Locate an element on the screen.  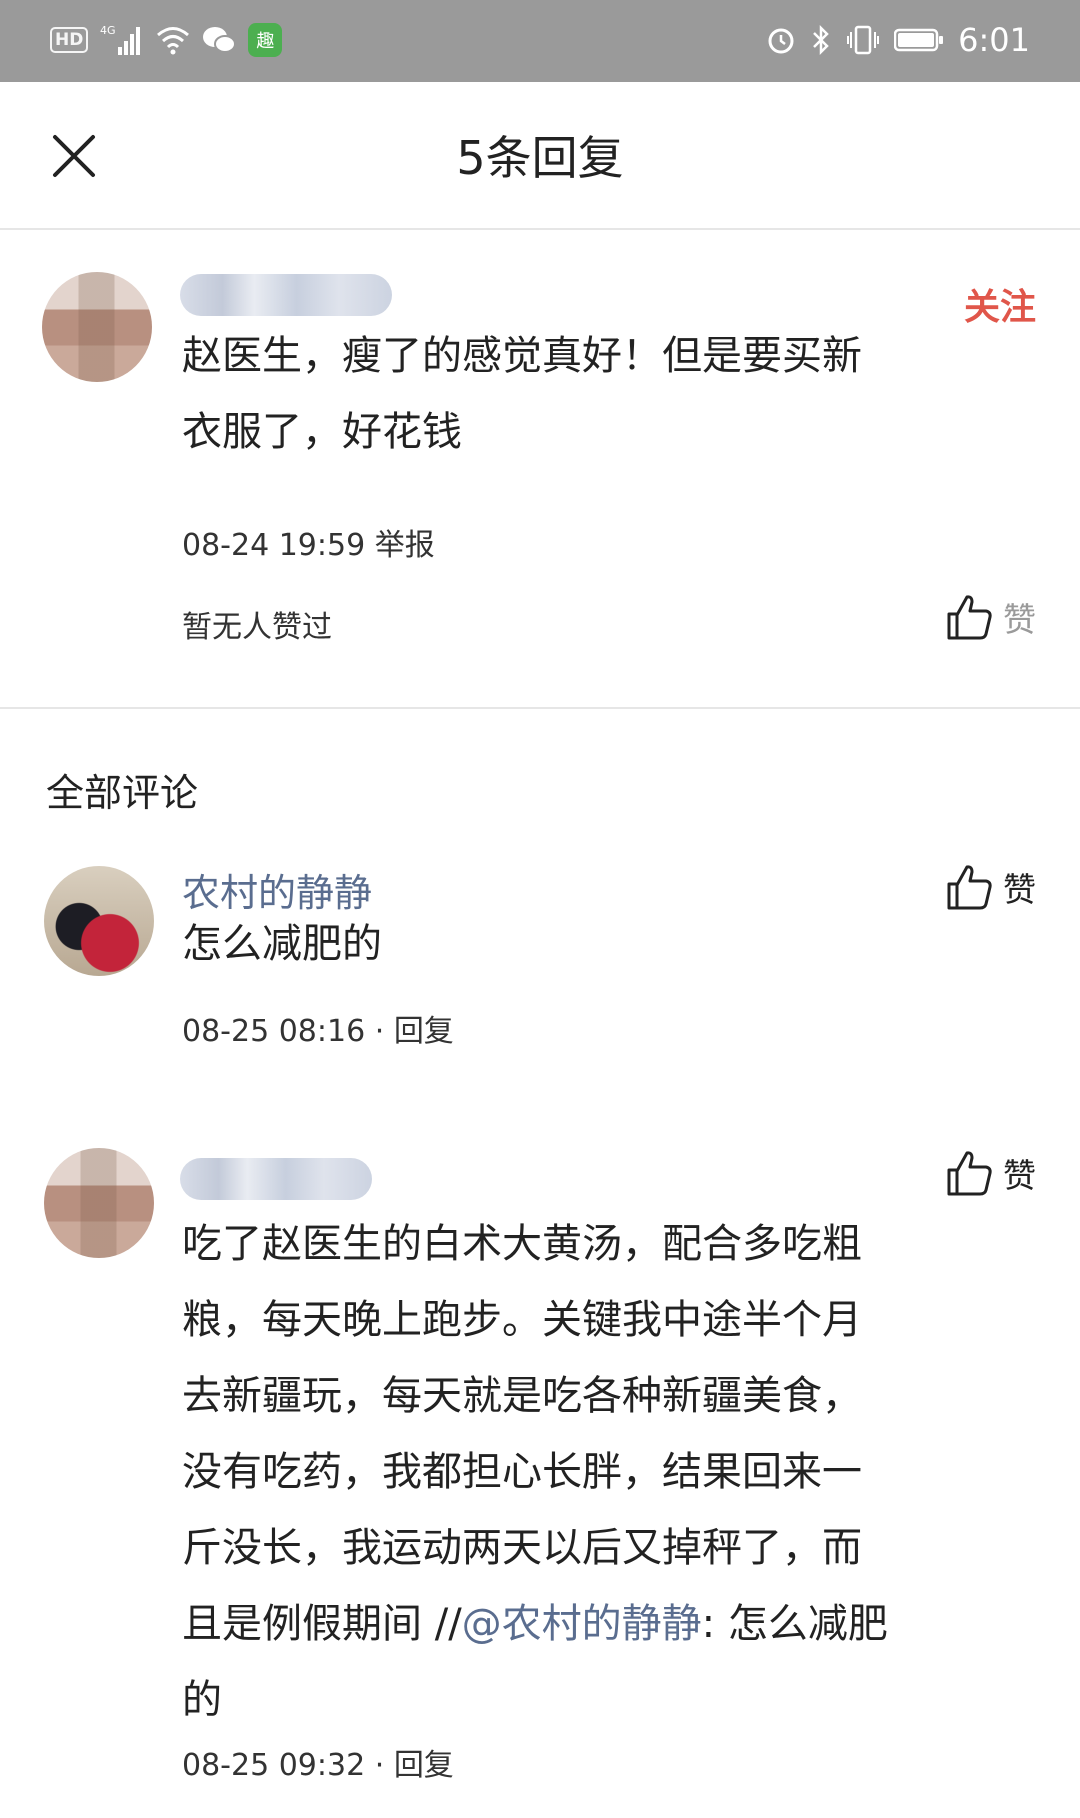
section-title: 全部评论 is located at coordinates (122, 793).